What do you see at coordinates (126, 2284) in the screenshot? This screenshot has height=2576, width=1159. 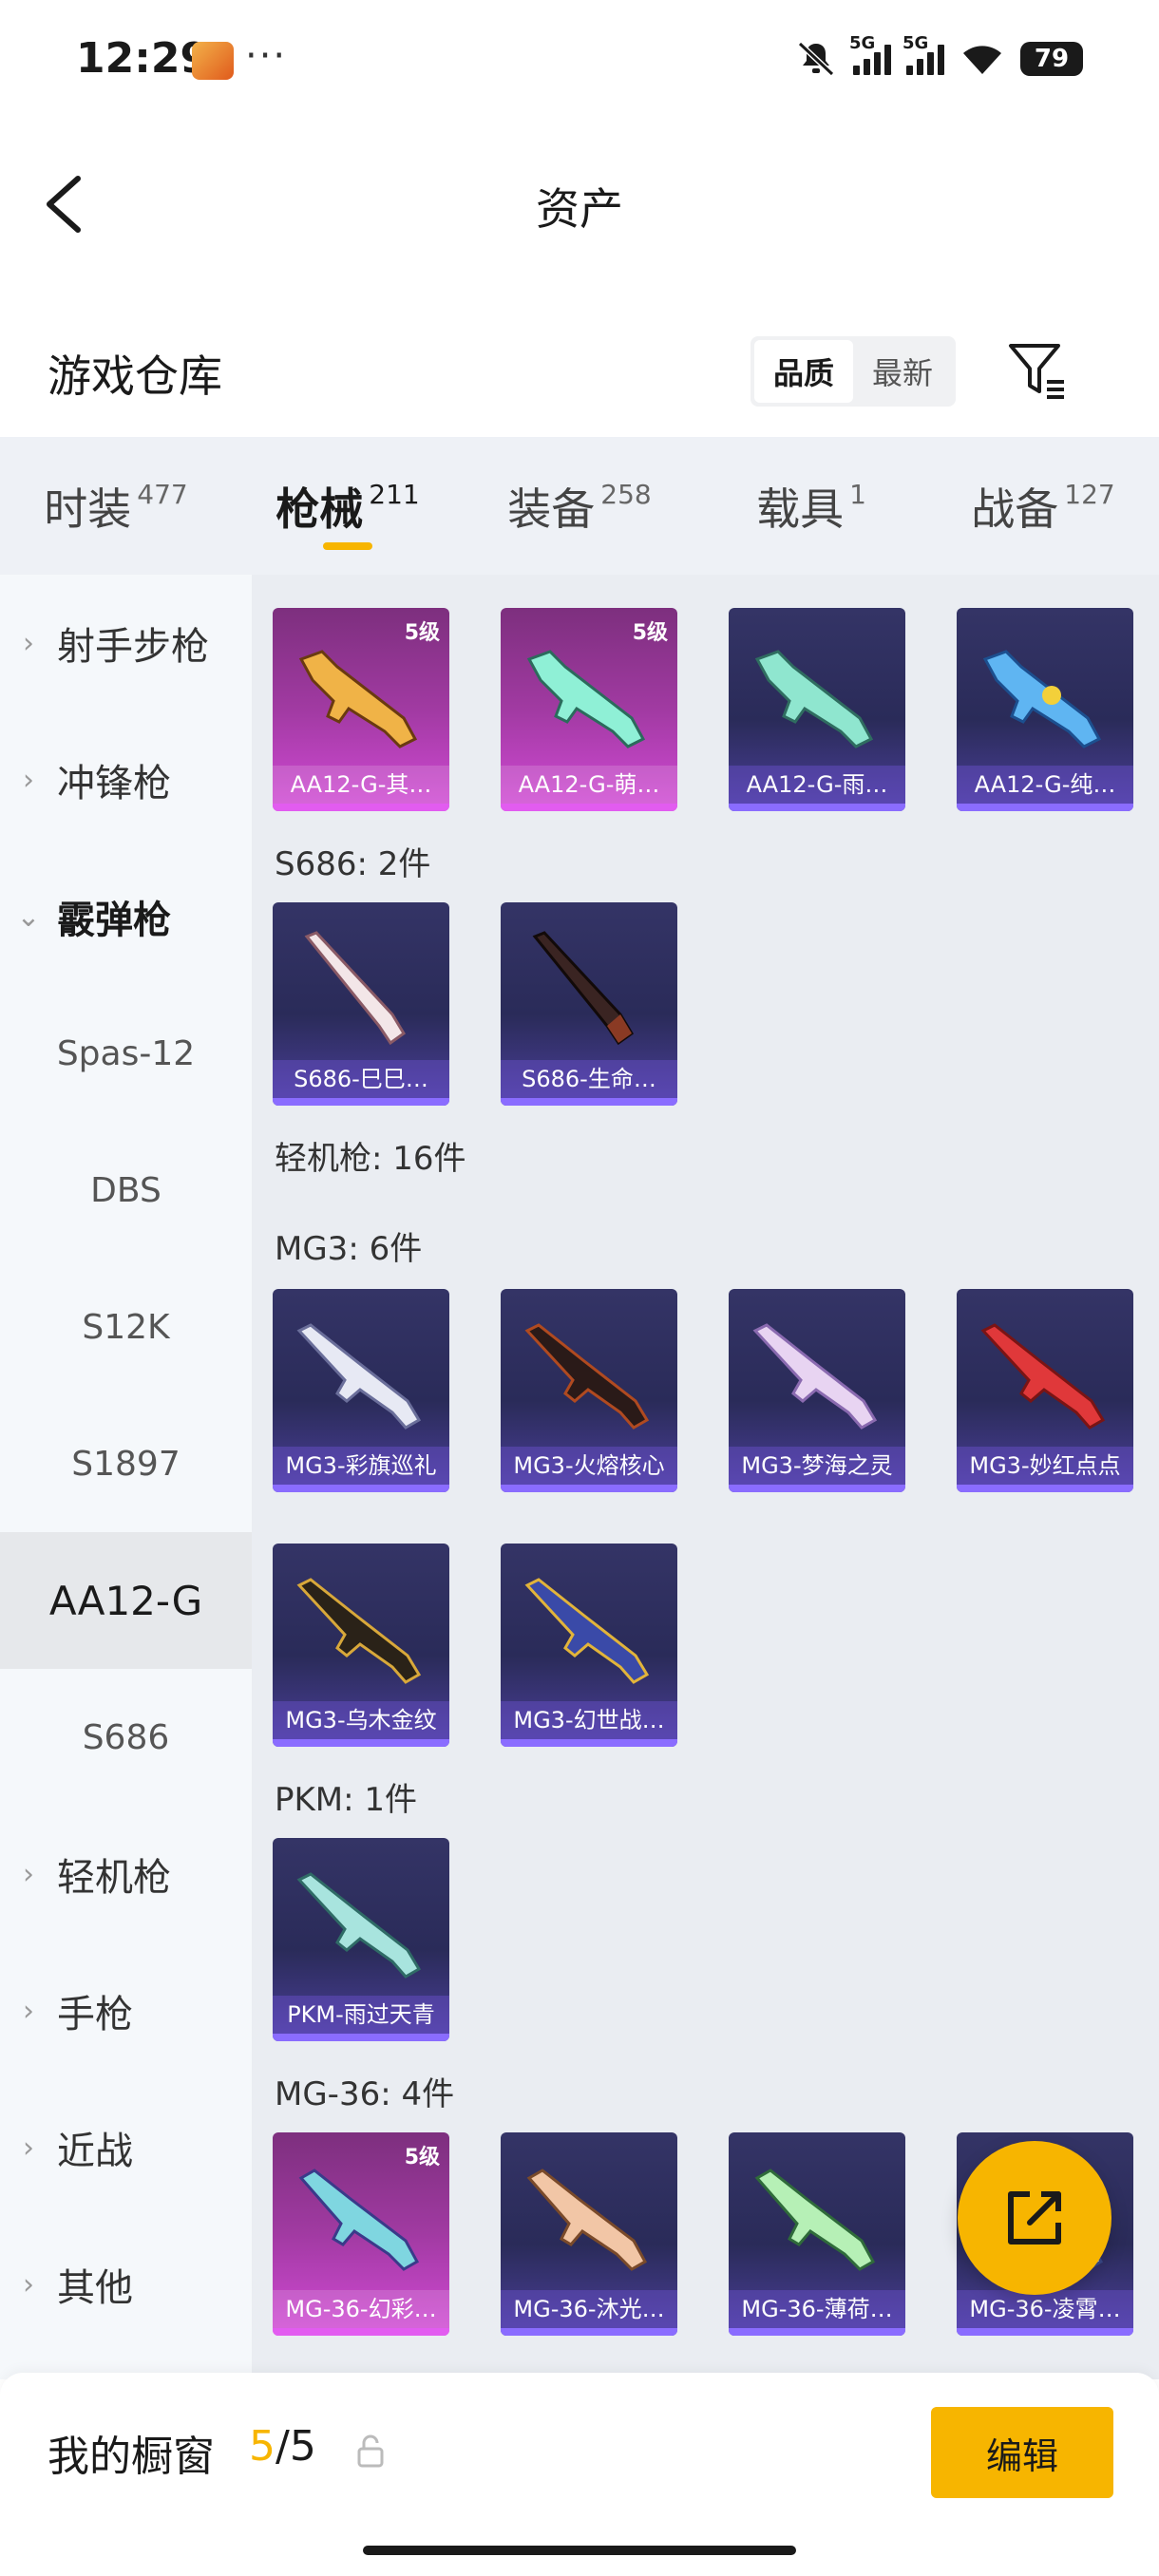 I see `sidebar-item-other: › 其他` at bounding box center [126, 2284].